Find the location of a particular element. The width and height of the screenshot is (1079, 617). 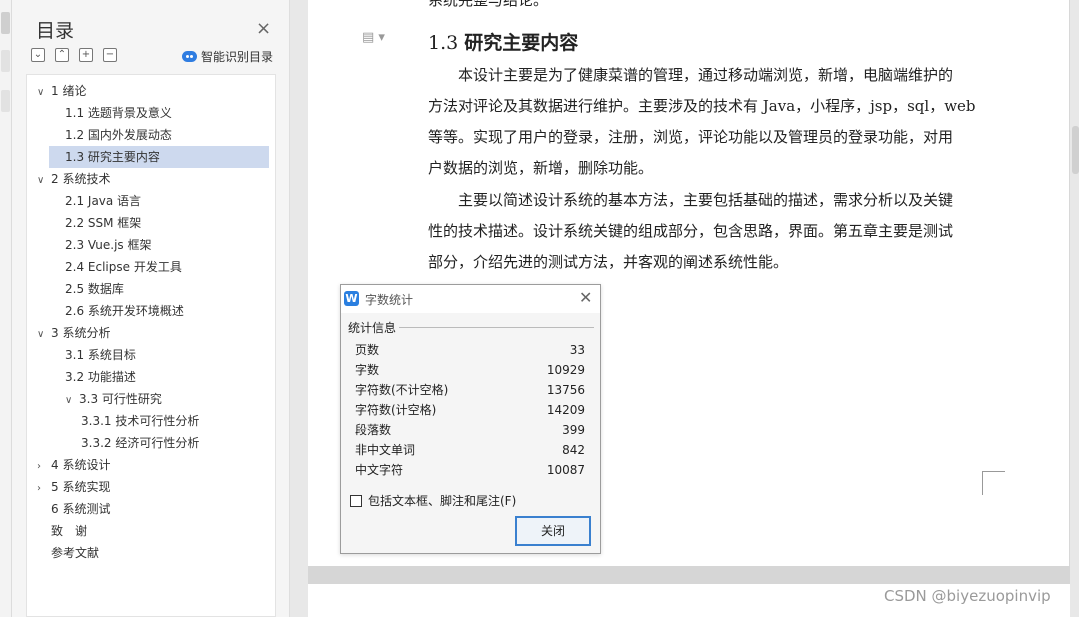

toc-item: 参考文献 is located at coordinates (63, 553).